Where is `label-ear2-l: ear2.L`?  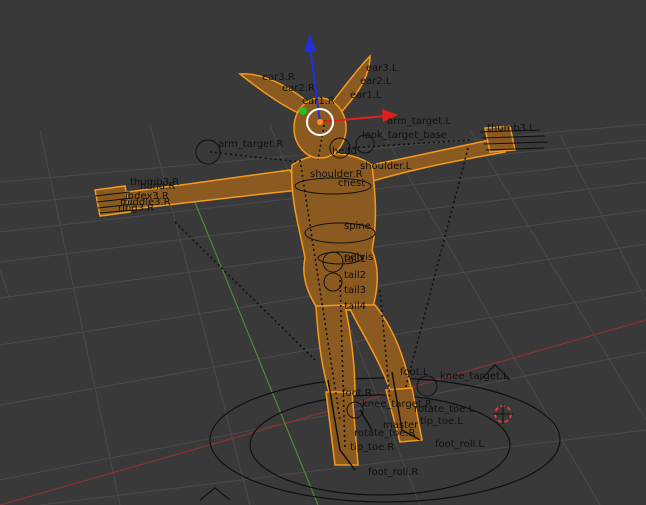 label-ear2-l: ear2.L is located at coordinates (376, 81).